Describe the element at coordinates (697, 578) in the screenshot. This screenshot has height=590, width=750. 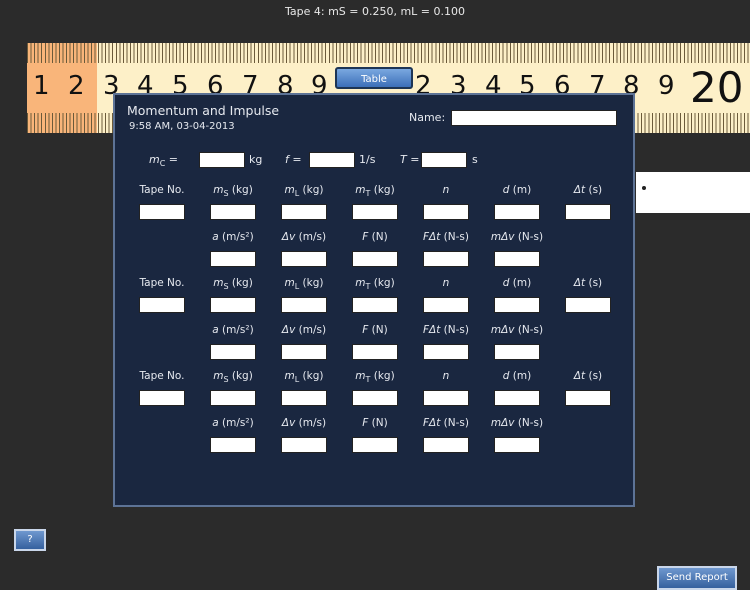
I see `send-report-button: Send Report` at that location.